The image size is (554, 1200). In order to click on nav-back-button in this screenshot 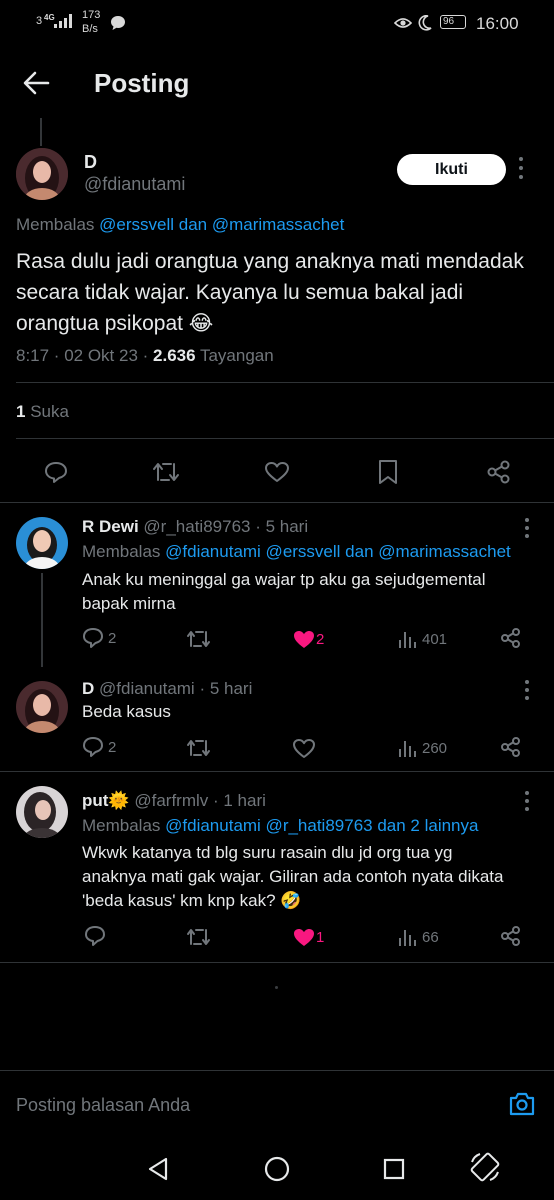, I will do `click(158, 1169)`.